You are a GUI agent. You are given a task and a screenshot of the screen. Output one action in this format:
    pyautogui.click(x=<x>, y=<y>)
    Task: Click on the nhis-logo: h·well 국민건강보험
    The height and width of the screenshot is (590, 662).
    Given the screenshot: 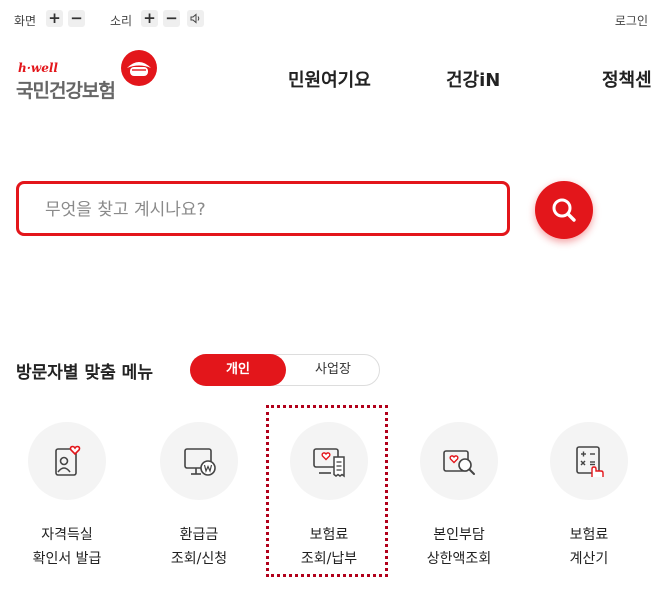 What is the action you would take?
    pyautogui.click(x=91, y=75)
    